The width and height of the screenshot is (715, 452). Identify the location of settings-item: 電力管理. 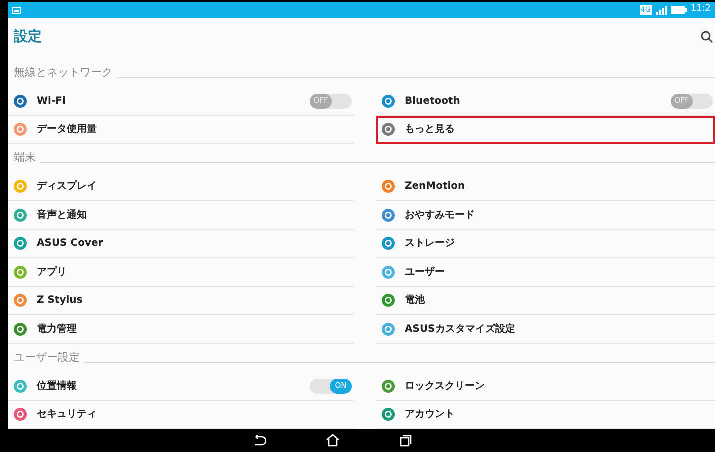
(181, 329).